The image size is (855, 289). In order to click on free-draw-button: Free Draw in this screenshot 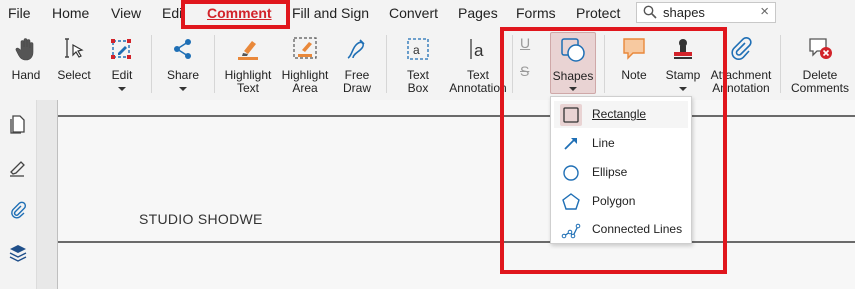, I will do `click(357, 63)`.